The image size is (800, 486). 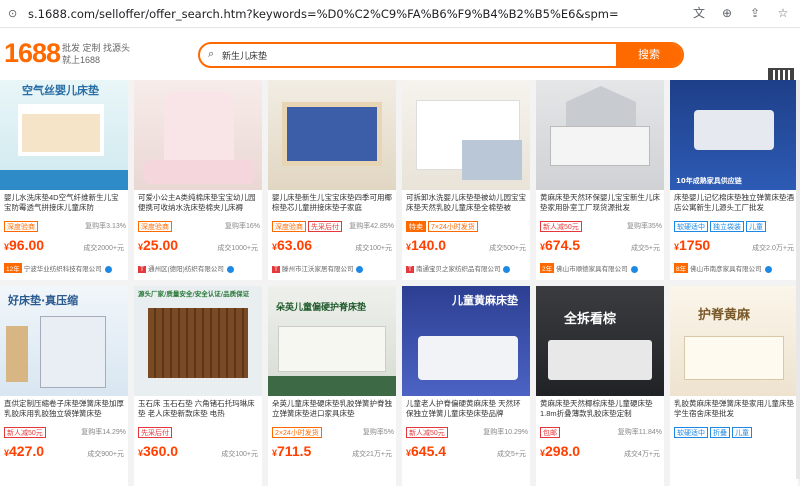 What do you see at coordinates (601, 433) in the screenshot?
I see `tag-row: 包邮 复购率11.84%` at bounding box center [601, 433].